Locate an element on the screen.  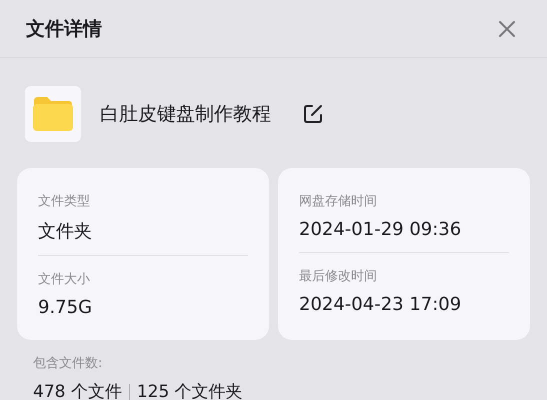
field-value: 文件夹 is located at coordinates (65, 231).